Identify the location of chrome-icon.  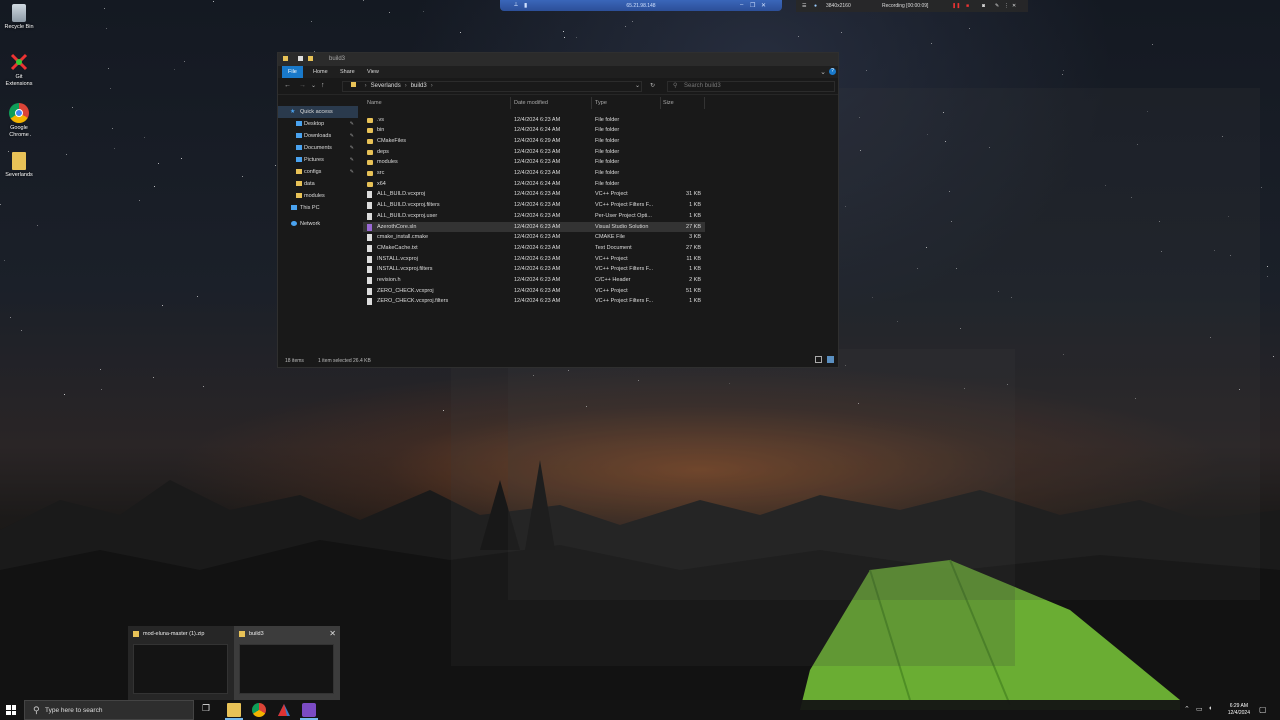
(259, 710).